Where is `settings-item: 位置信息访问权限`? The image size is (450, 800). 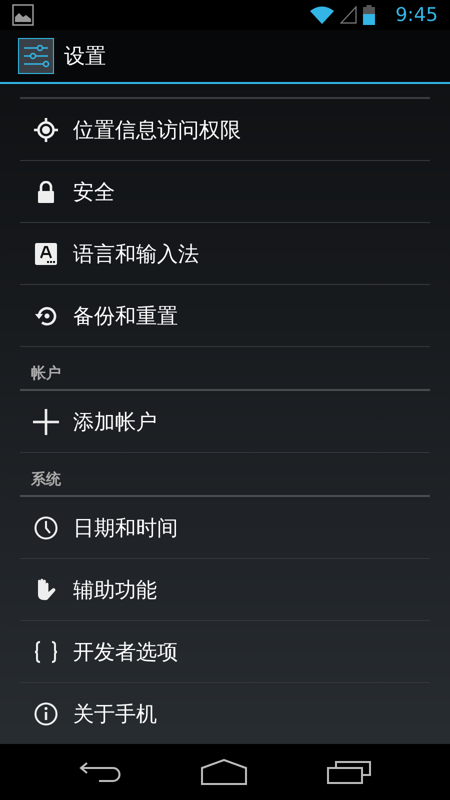
settings-item: 位置信息访问权限 is located at coordinates (225, 130).